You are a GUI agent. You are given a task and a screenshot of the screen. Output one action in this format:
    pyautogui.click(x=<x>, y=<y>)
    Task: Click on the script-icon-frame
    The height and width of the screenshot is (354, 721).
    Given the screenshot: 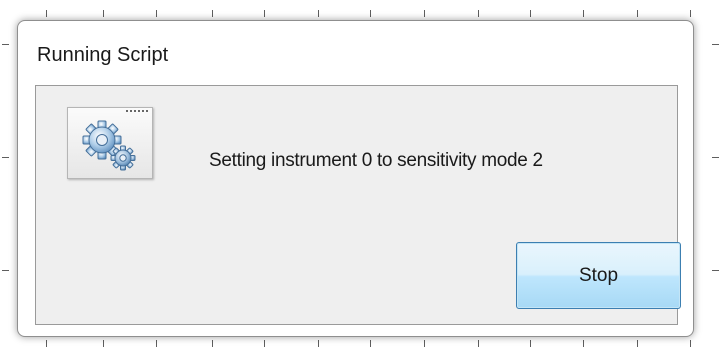 What is the action you would take?
    pyautogui.click(x=110, y=143)
    